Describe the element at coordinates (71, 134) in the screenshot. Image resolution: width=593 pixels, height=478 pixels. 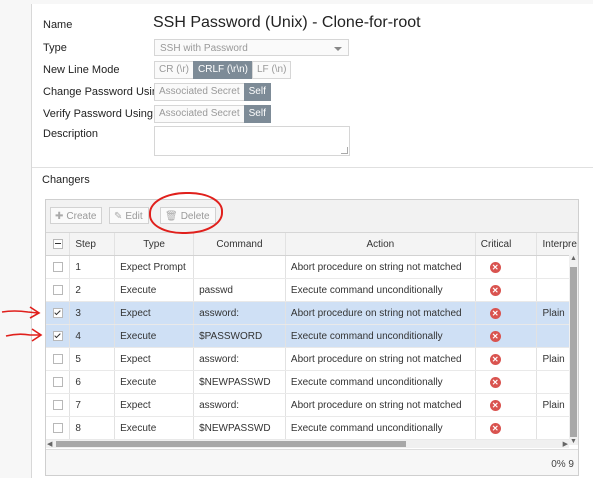
I see `description-label: Description` at that location.